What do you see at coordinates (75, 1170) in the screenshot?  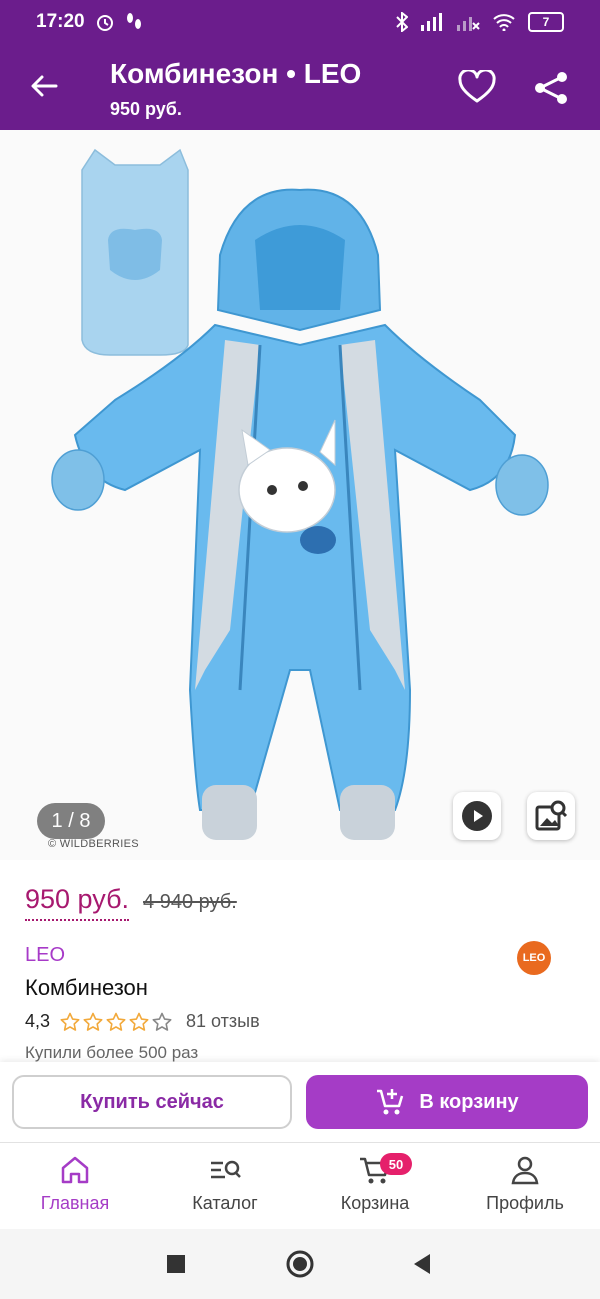 I see `home-icon` at bounding box center [75, 1170].